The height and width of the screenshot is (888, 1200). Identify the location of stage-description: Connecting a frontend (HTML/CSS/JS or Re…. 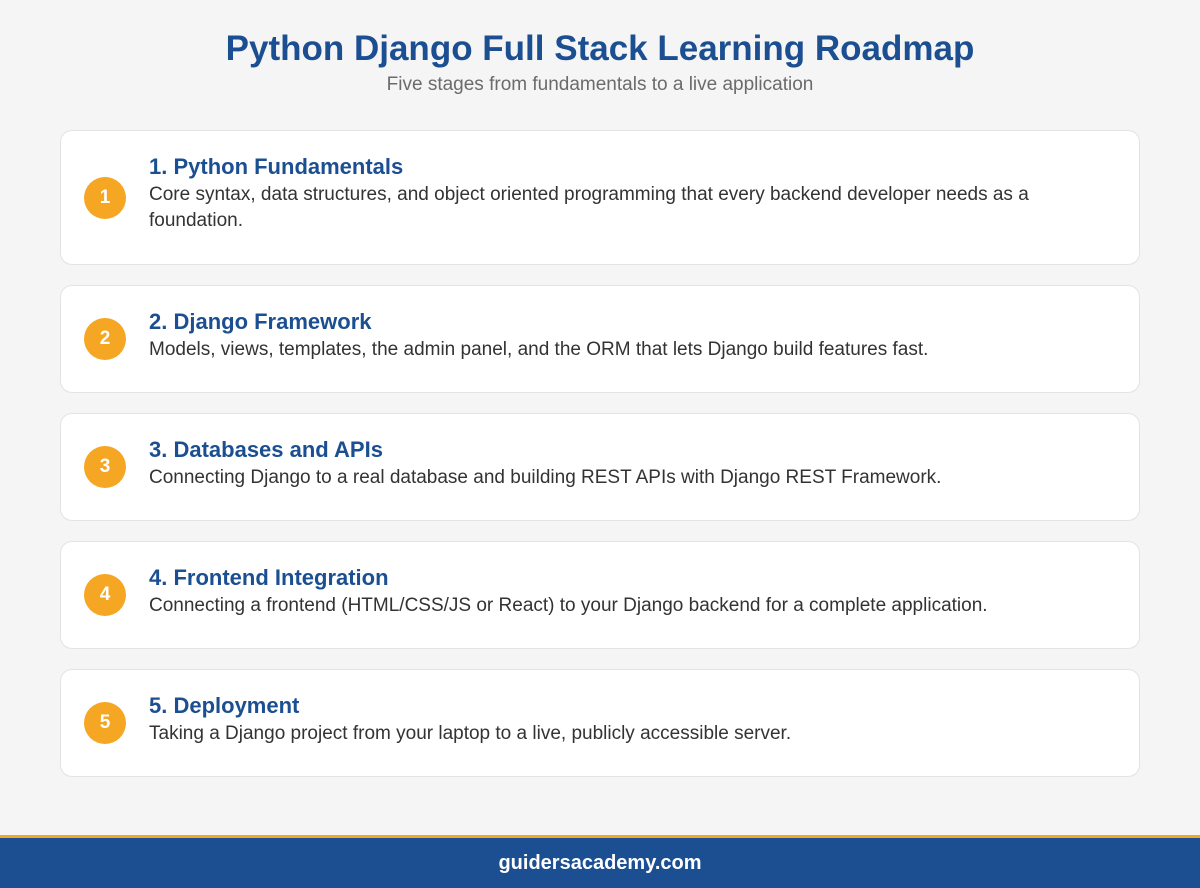
(568, 605).